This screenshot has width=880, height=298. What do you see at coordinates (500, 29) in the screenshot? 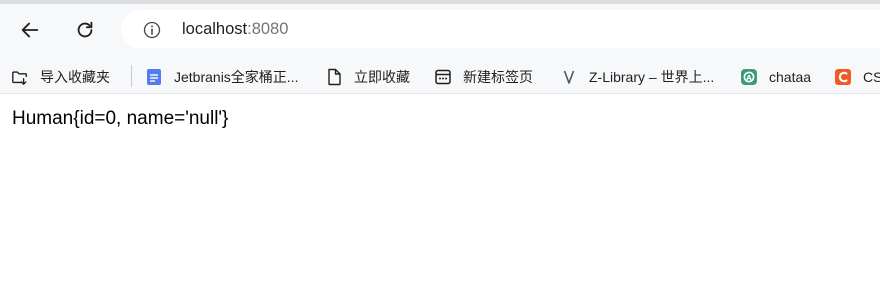
I see `address-bar: localhost:8080` at bounding box center [500, 29].